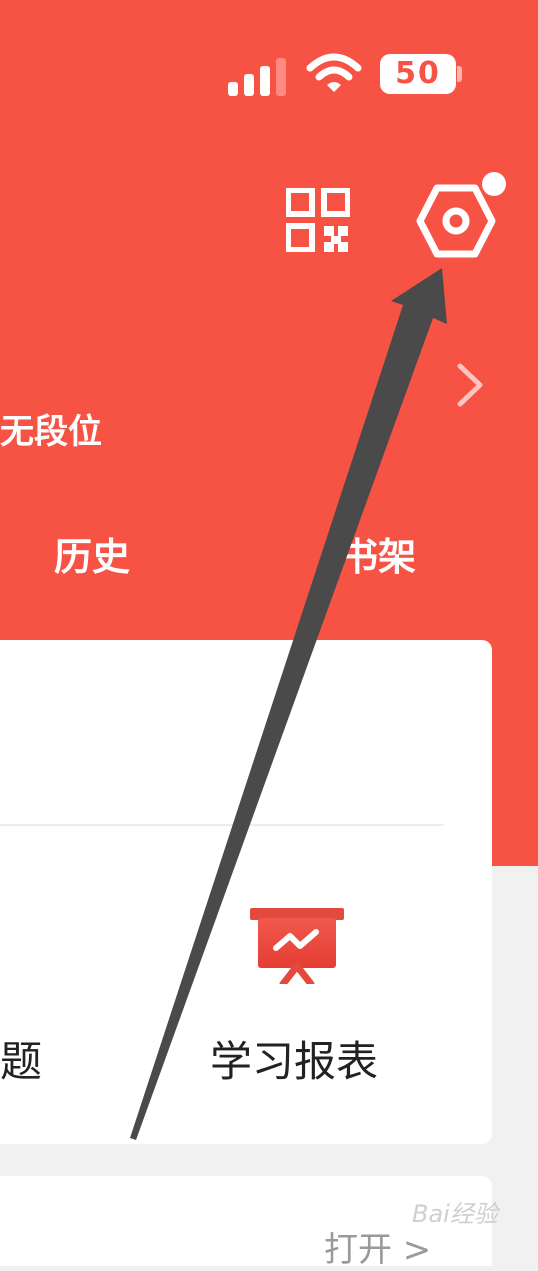  What do you see at coordinates (92, 553) in the screenshot?
I see `tab-history: 历史` at bounding box center [92, 553].